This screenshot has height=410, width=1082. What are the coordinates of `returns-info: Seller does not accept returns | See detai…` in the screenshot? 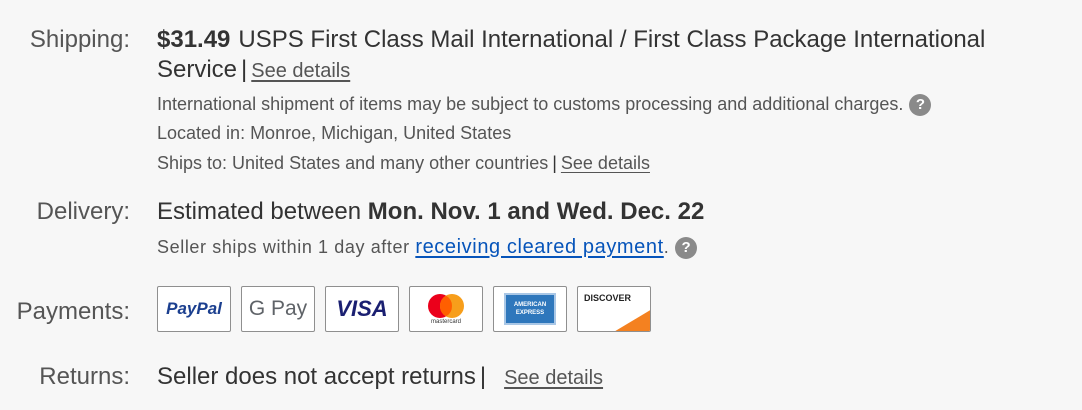 It's located at (380, 377).